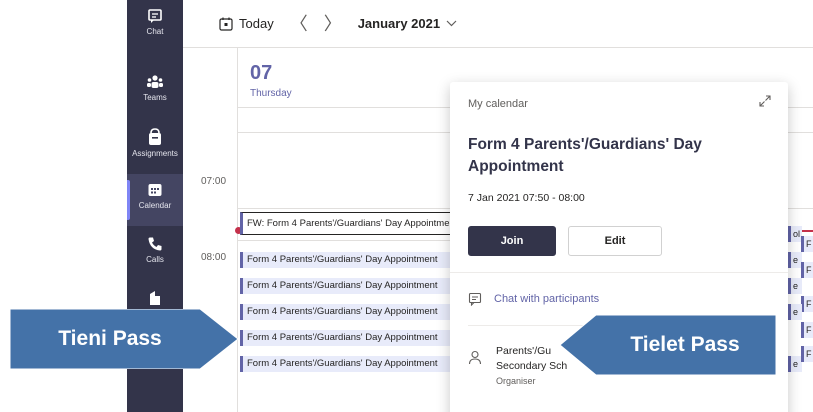  I want to click on rail-item-assignments: Assignments, so click(155, 146).